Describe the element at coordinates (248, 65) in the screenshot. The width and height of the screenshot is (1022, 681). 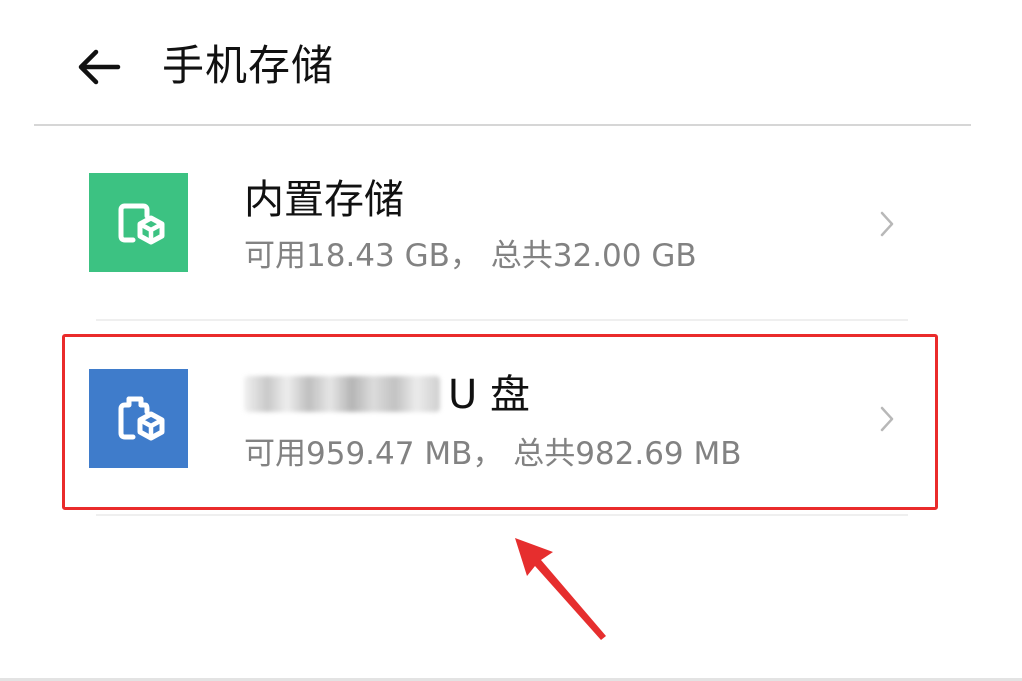
I see `page-title: 手机存储` at that location.